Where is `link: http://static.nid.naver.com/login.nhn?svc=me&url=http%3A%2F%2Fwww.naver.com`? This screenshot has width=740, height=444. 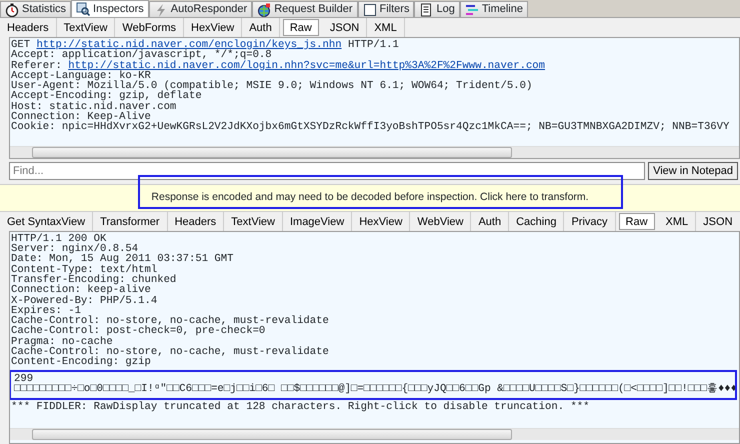
link: http://static.nid.naver.com/login.nhn?svc=me&url=http%3A%2F%2Fwww.naver.com is located at coordinates (307, 66).